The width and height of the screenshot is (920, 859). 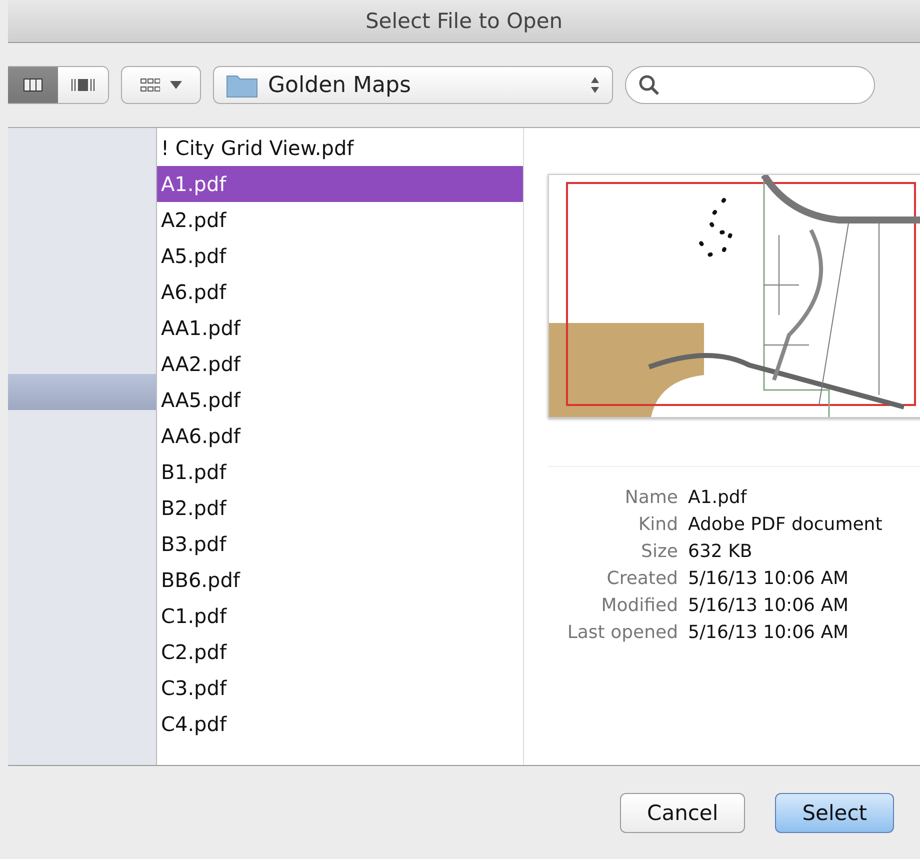 What do you see at coordinates (340, 580) in the screenshot?
I see `file-row: BB6.pdf` at bounding box center [340, 580].